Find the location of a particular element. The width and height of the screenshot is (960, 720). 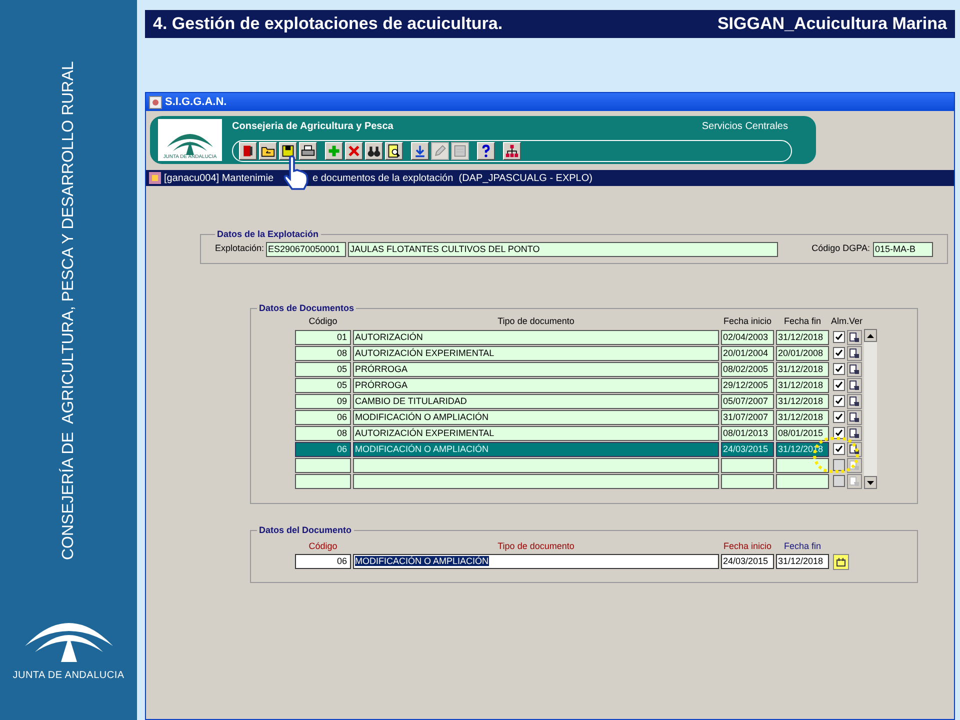

field-label: Fecha fin is located at coordinates (803, 546).